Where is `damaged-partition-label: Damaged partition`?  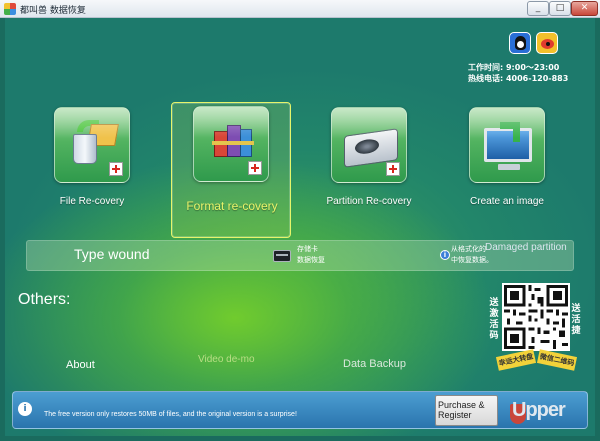 damaged-partition-label: Damaged partition is located at coordinates (526, 247).